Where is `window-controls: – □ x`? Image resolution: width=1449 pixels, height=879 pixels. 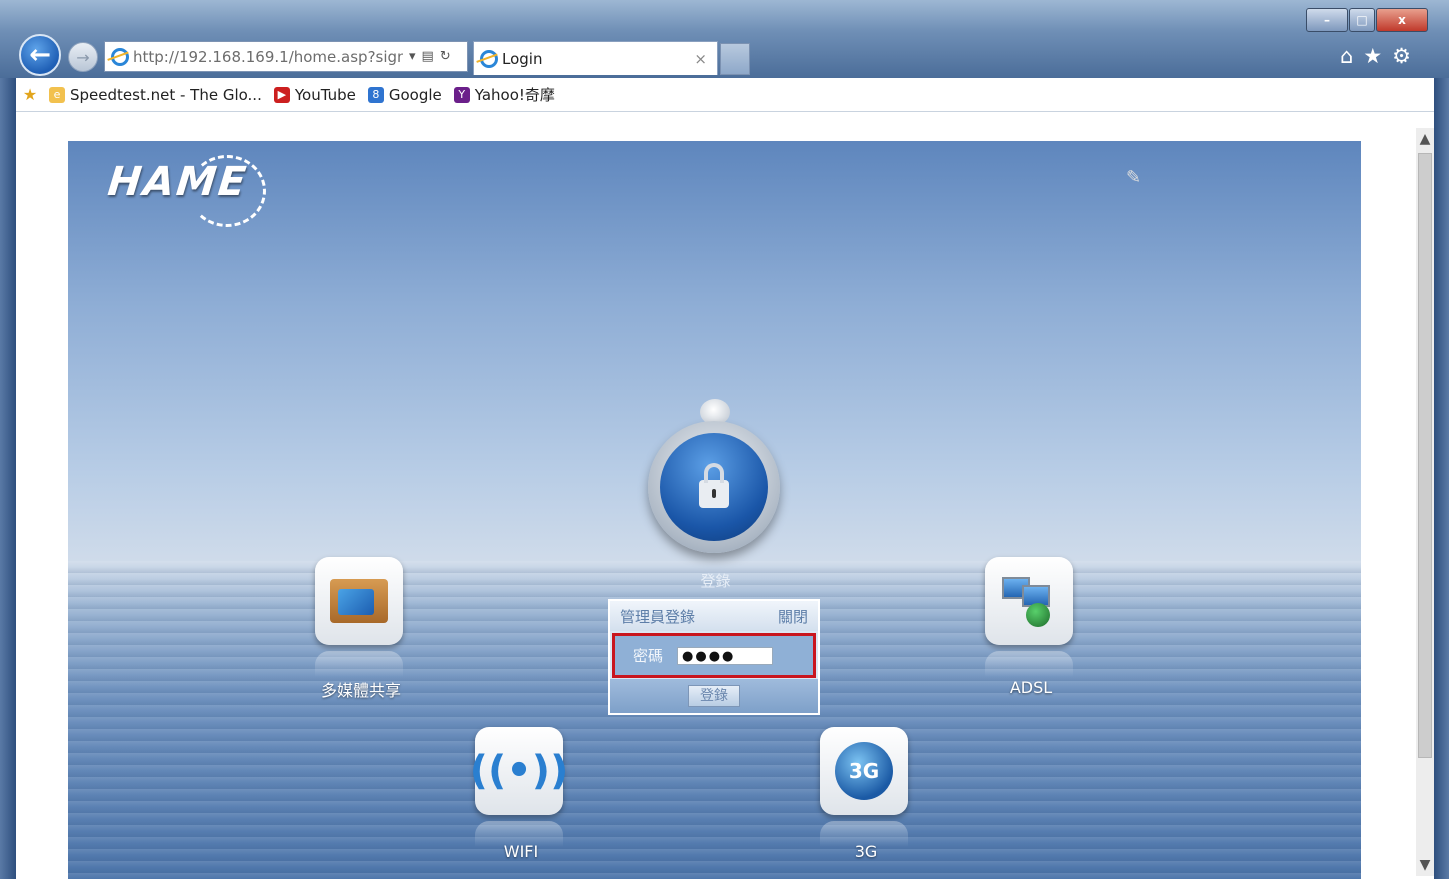
window-controls: – □ x is located at coordinates (1367, 20).